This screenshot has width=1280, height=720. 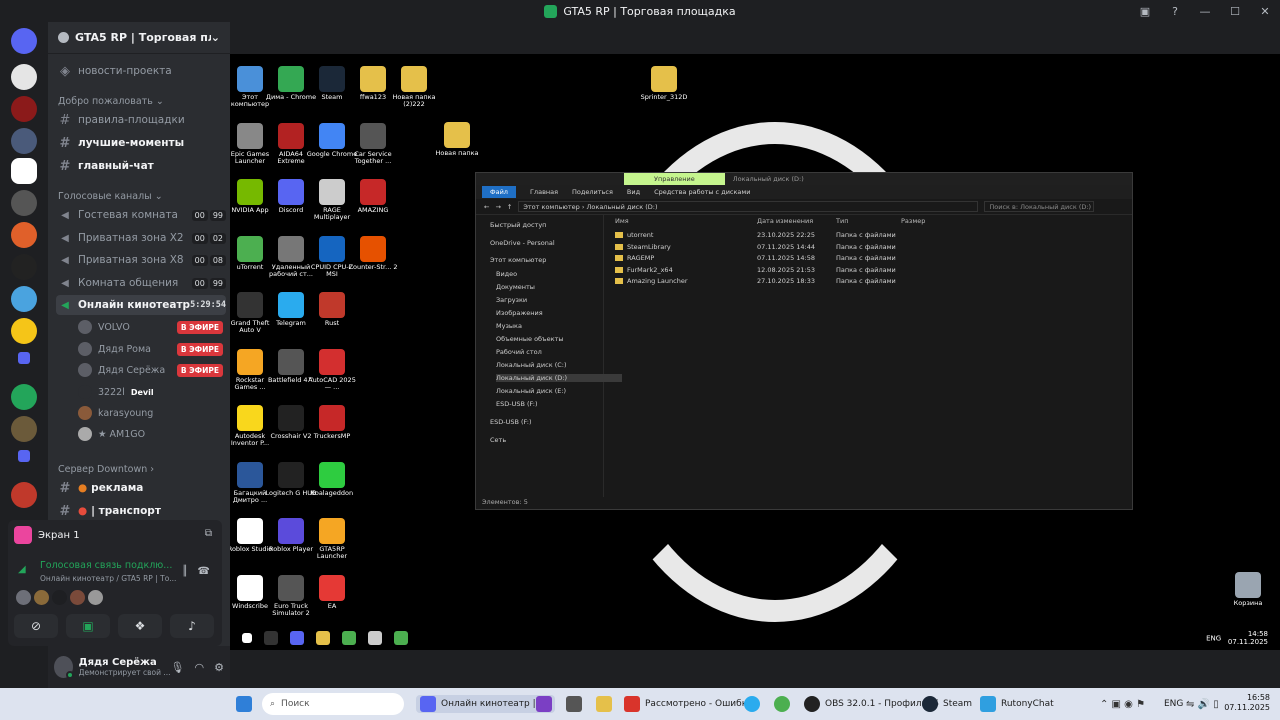 What do you see at coordinates (111, 101) in the screenshot?
I see `category-welcome: Добро пожаловать ⌄` at bounding box center [111, 101].